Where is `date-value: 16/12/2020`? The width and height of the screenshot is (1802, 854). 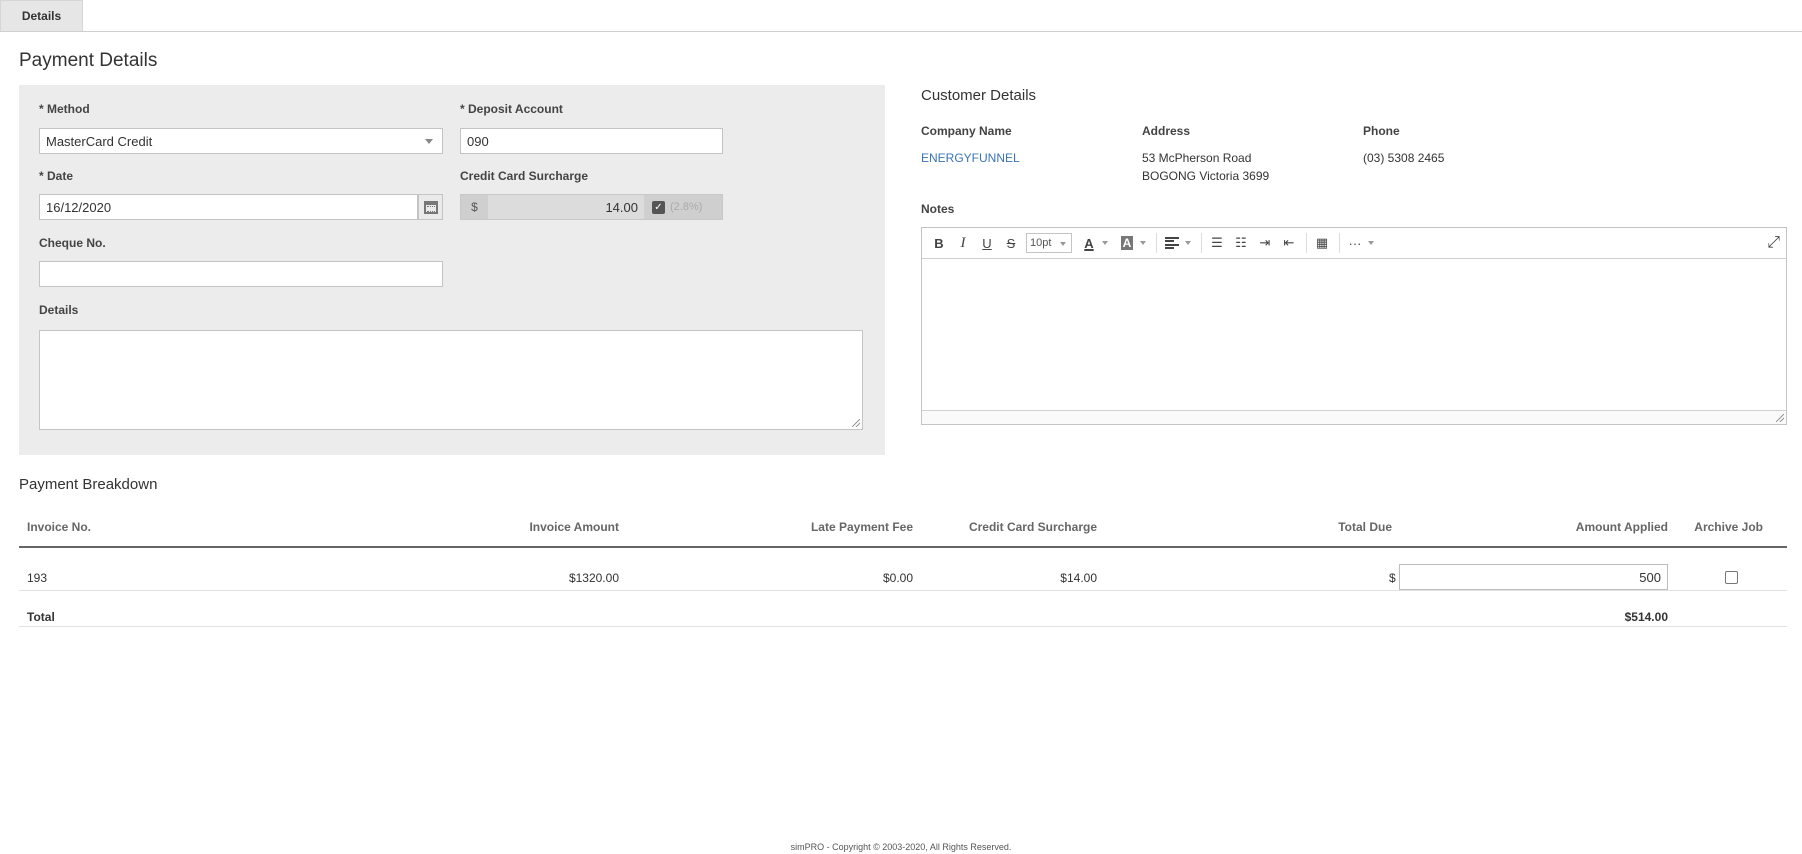 date-value: 16/12/2020 is located at coordinates (79, 207).